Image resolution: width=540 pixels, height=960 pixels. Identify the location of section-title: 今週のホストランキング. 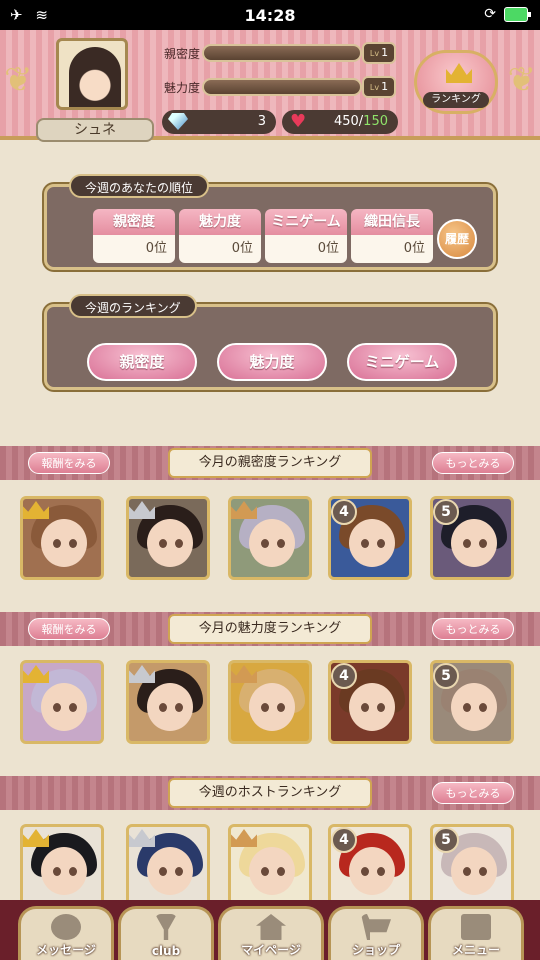
(270, 793).